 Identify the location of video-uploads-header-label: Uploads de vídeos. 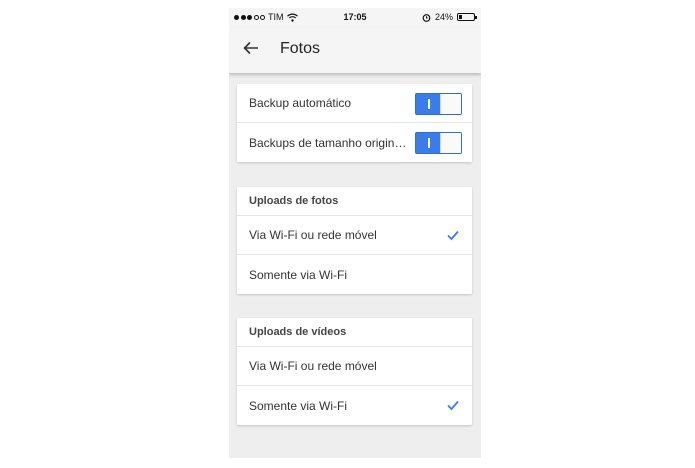
(298, 332).